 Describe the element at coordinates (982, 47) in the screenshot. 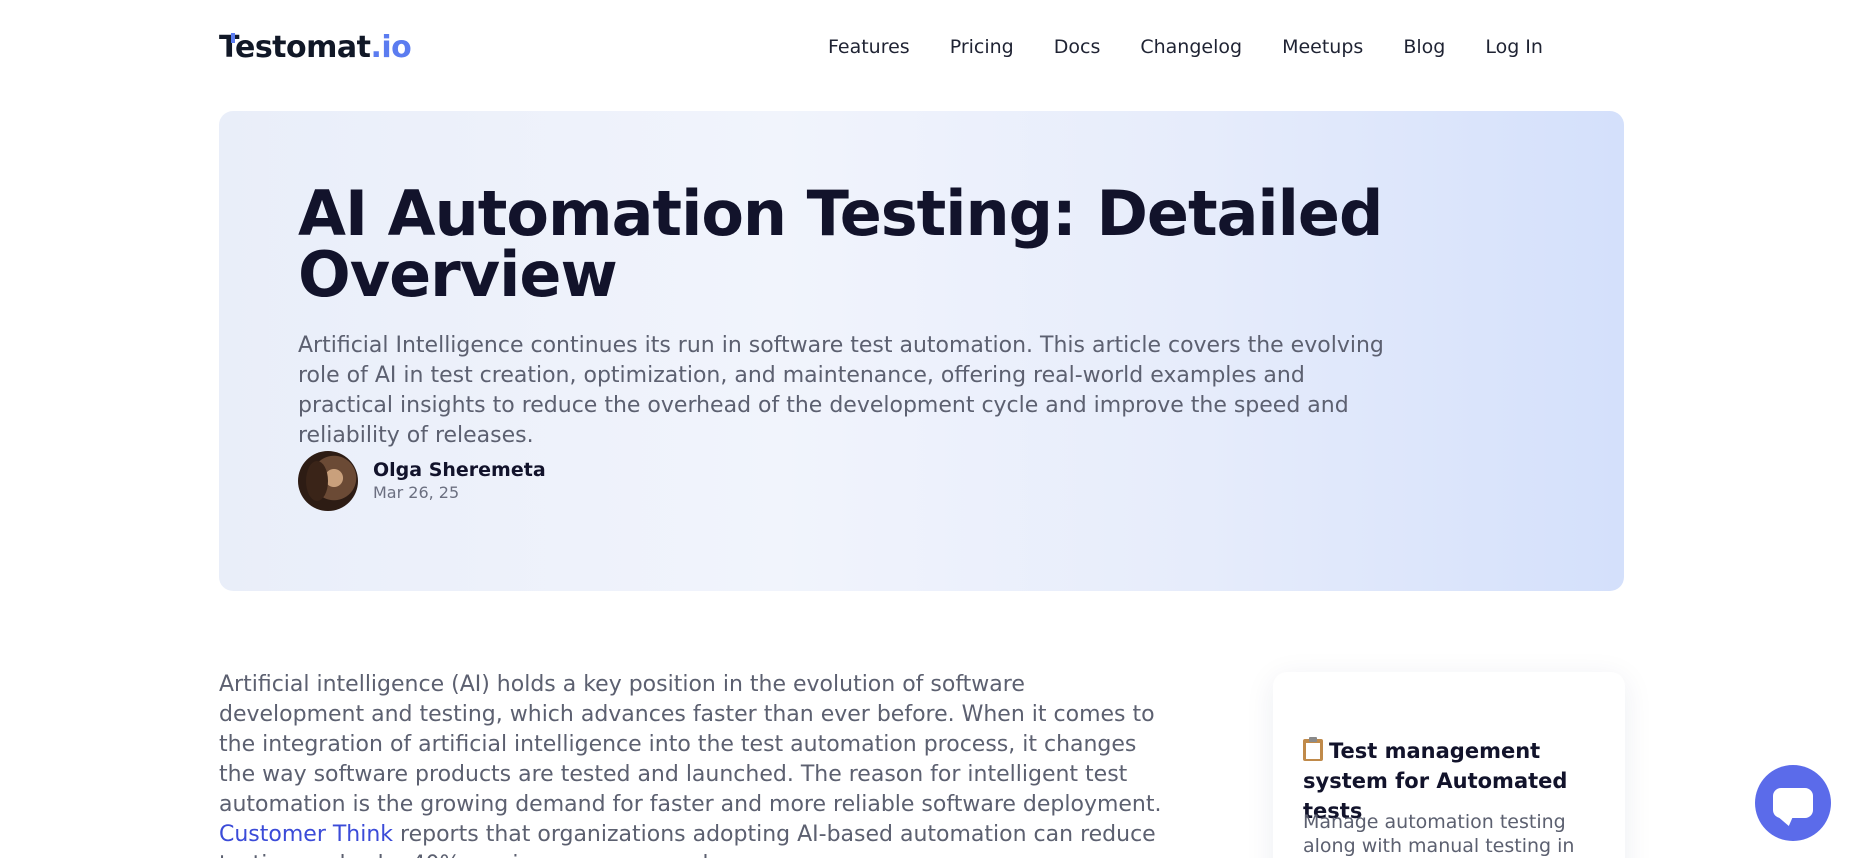

I see `nav-pricing: Pricing` at that location.